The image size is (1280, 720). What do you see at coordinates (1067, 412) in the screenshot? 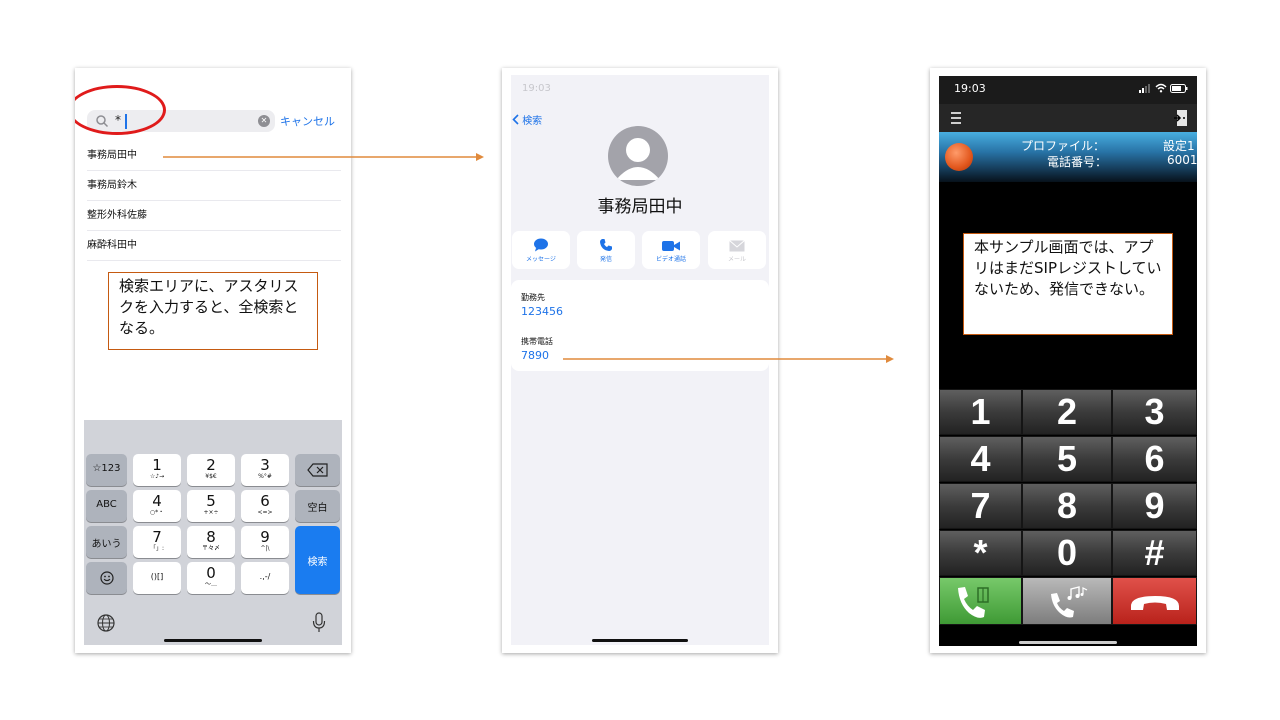
I see `dial-key-2: 2` at bounding box center [1067, 412].